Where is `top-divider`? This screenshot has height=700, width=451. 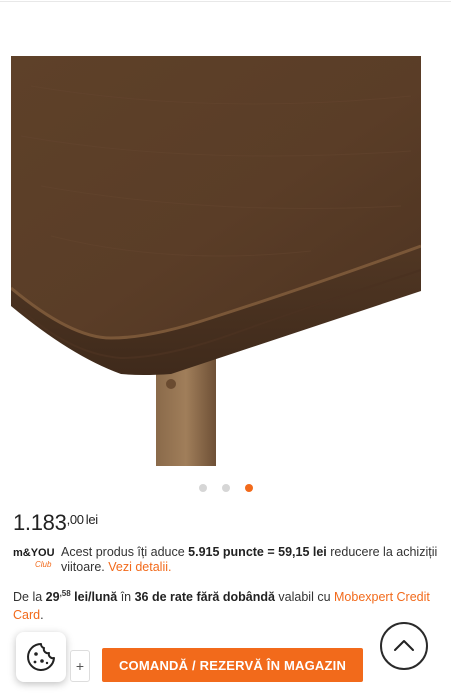
top-divider is located at coordinates (225, 1).